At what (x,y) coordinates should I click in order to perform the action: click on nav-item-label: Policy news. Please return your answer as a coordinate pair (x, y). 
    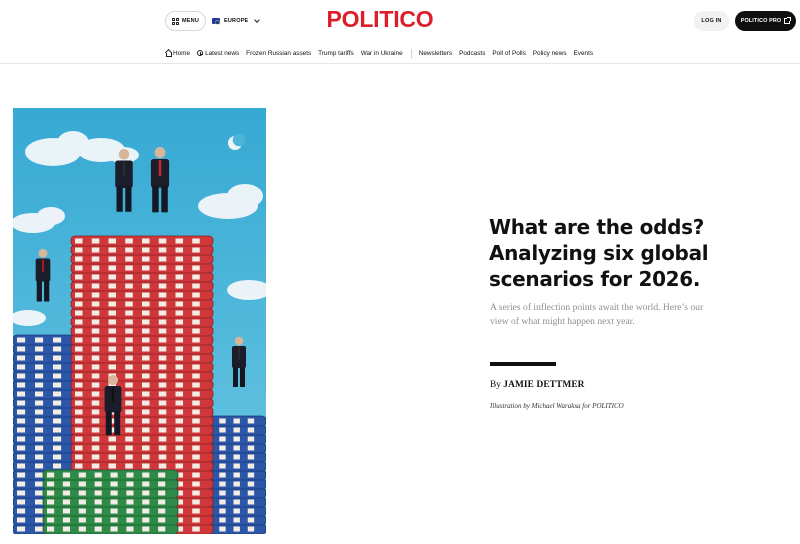
    Looking at the image, I should click on (549, 53).